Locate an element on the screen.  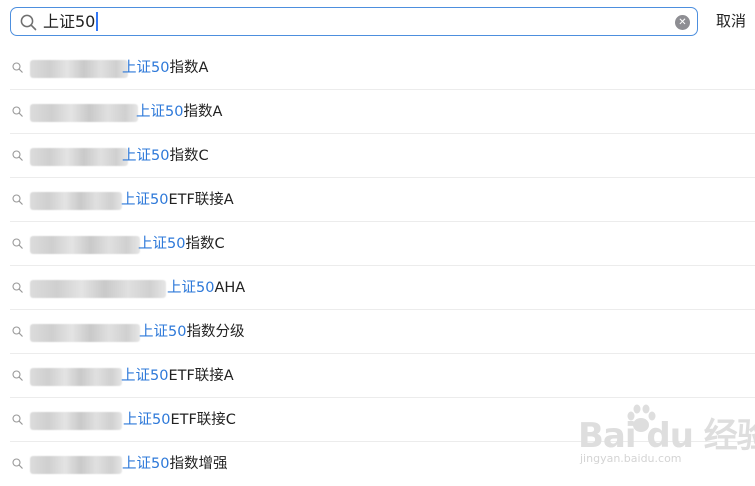
search-result-item: 上证50指数分级 is located at coordinates (382, 332).